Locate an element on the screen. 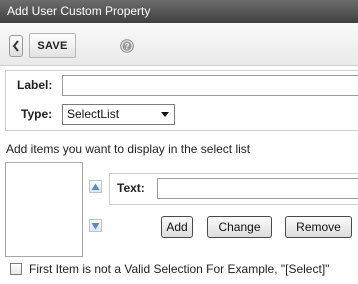 The height and width of the screenshot is (284, 358). back-button is located at coordinates (16, 46).